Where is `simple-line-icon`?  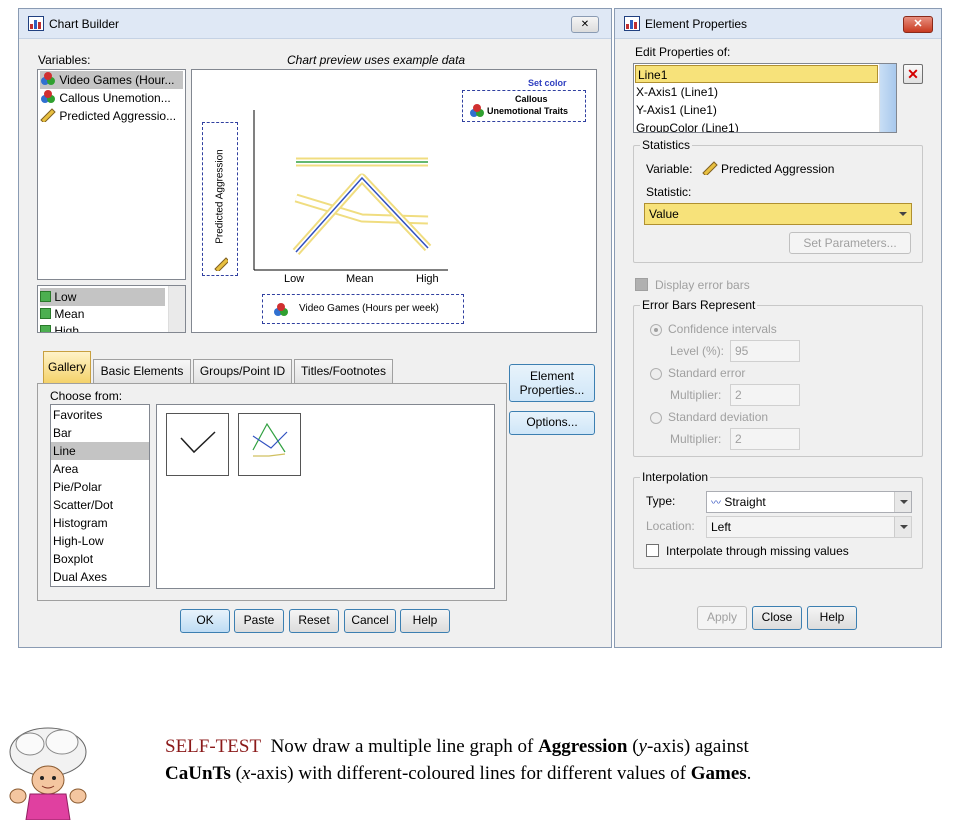 simple-line-icon is located at coordinates (198, 442).